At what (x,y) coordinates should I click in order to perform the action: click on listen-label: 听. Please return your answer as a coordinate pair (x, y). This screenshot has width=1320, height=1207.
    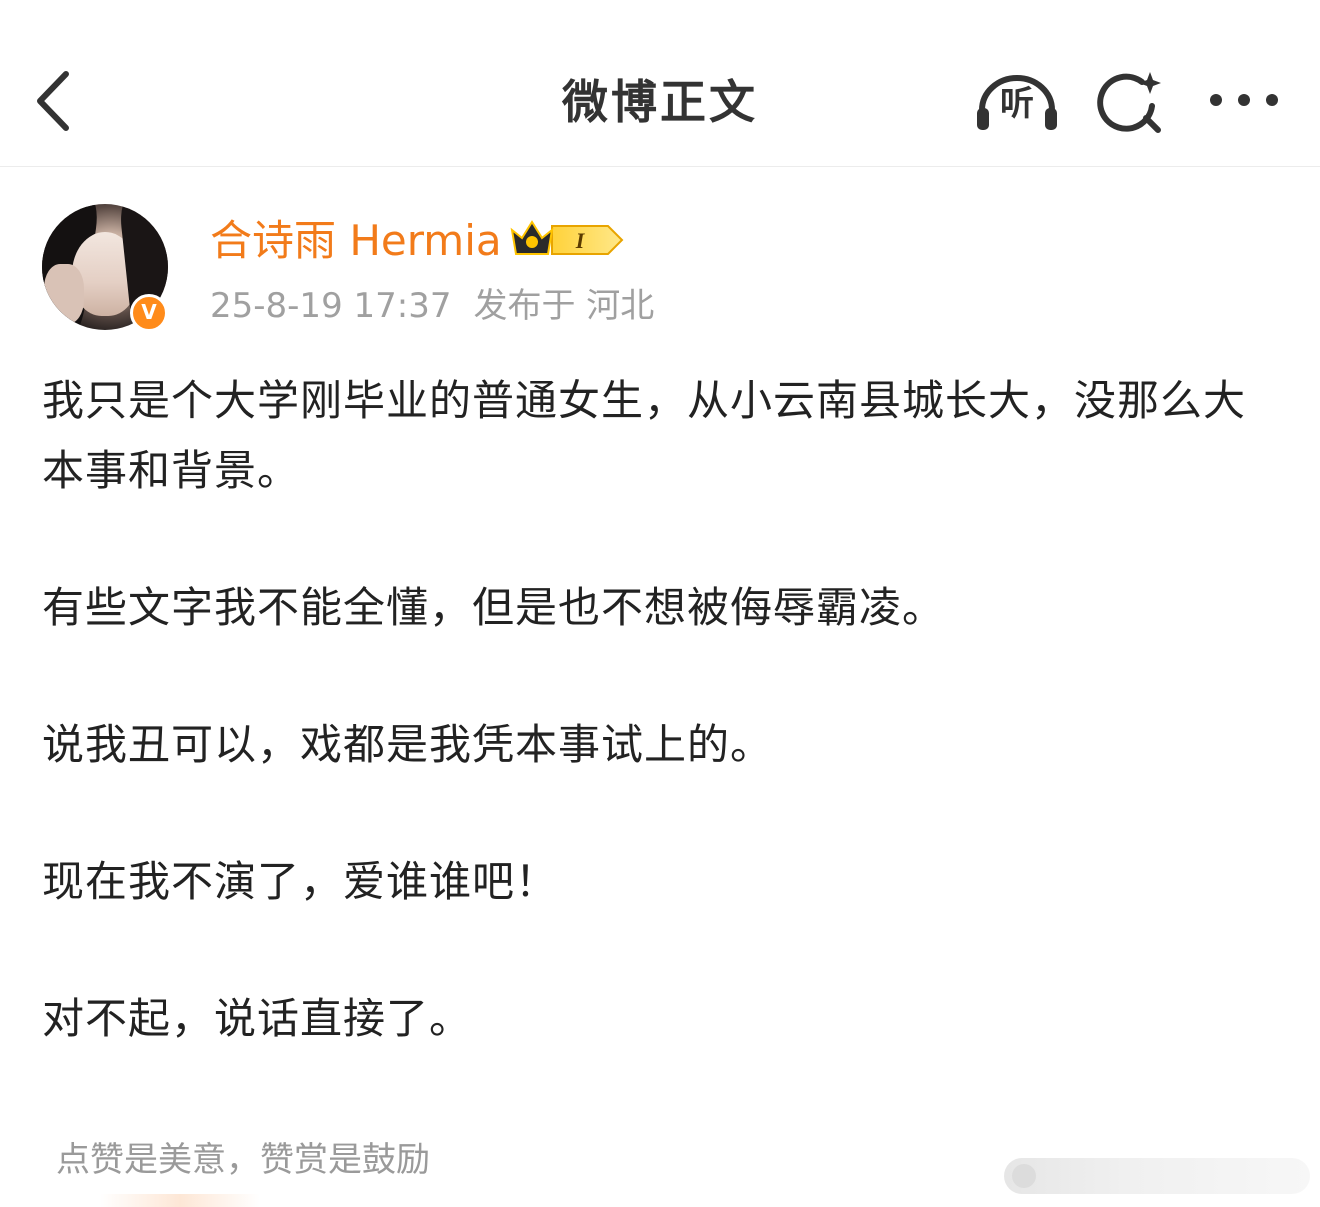
    Looking at the image, I should click on (1017, 104).